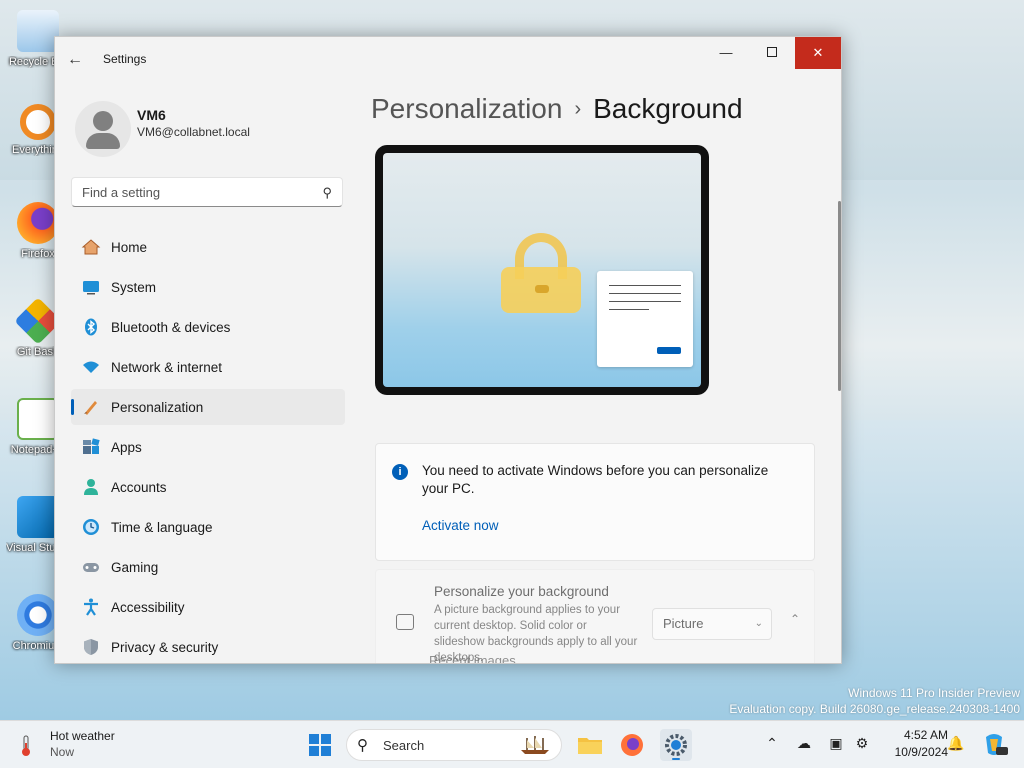 This screenshot has height=768, width=1024. I want to click on chromium-icon, so click(38, 615).